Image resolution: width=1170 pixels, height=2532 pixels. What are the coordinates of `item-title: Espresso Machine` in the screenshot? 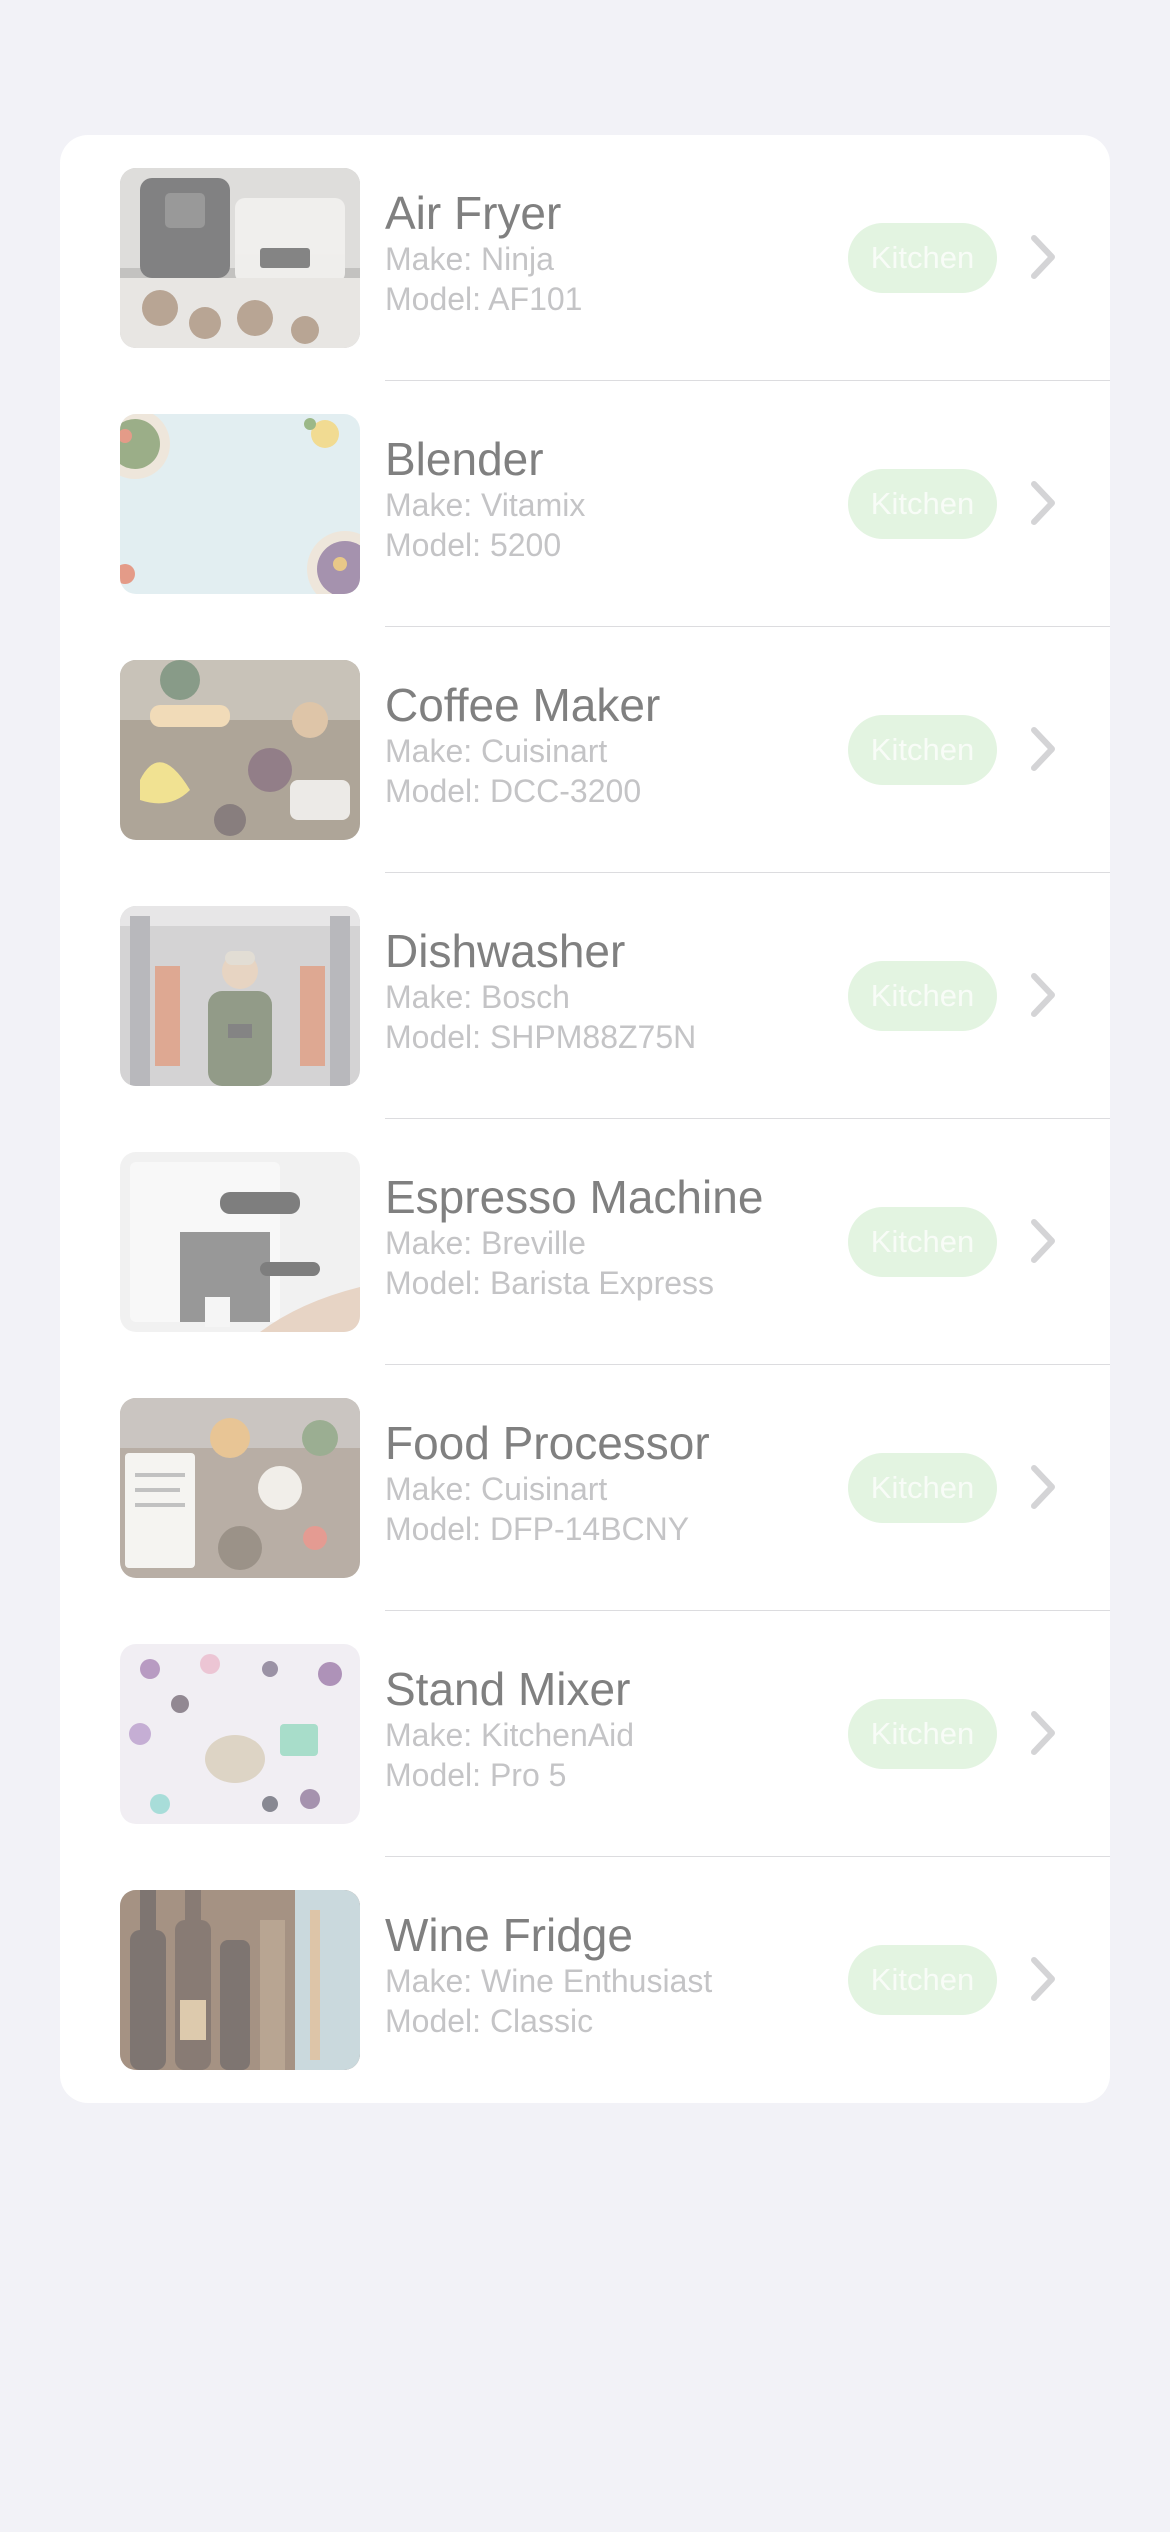 It's located at (574, 1197).